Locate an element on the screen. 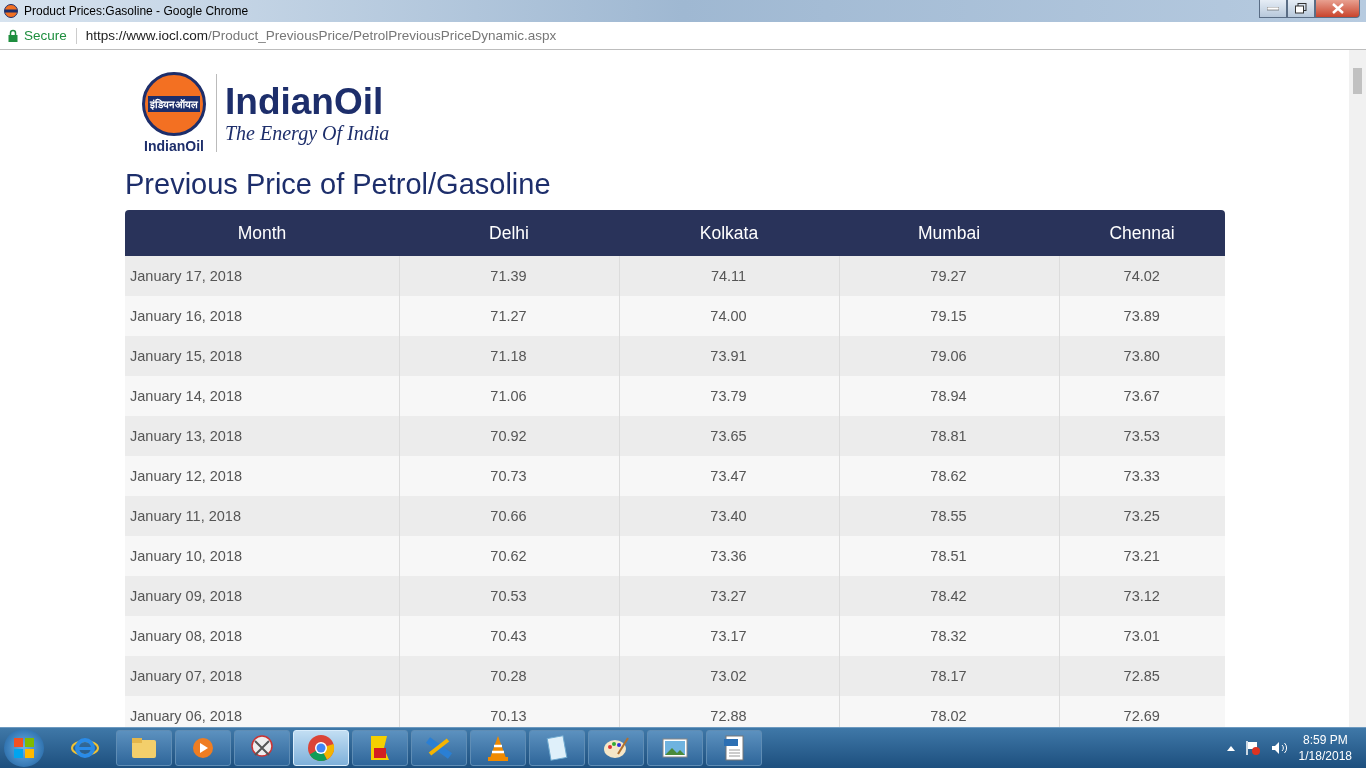  traffic-cone-icon is located at coordinates (498, 748).